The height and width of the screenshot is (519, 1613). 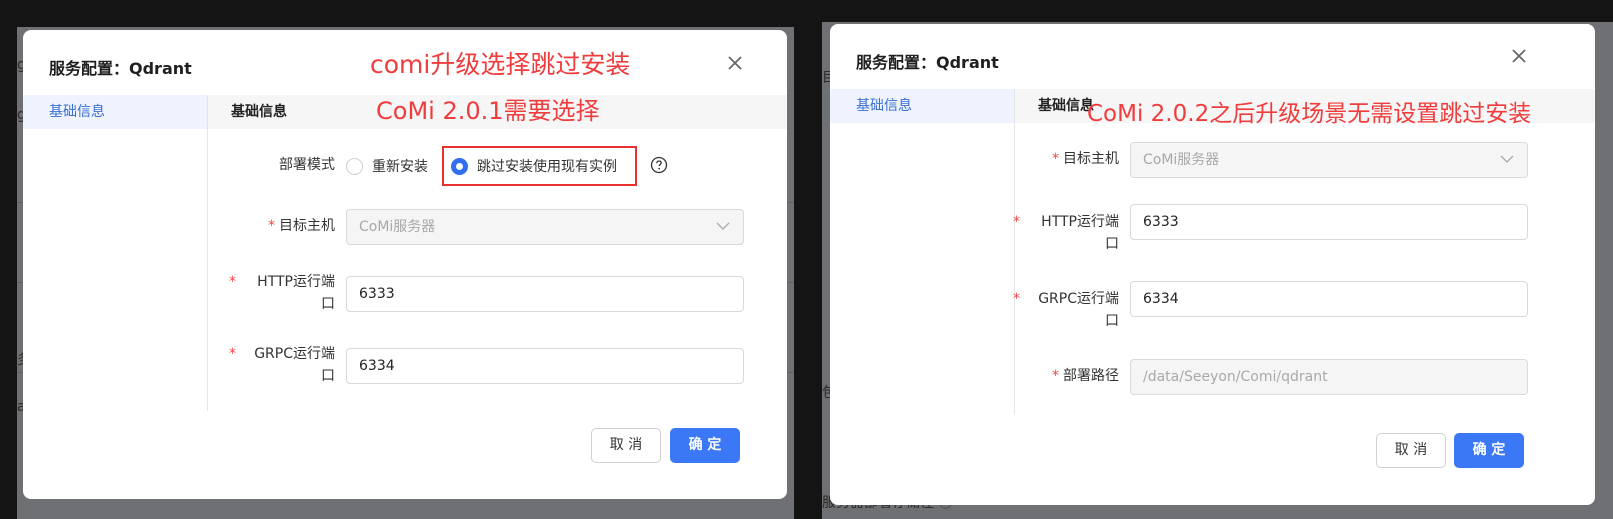 I want to click on radio-reinstall: 重新安装, so click(x=387, y=166).